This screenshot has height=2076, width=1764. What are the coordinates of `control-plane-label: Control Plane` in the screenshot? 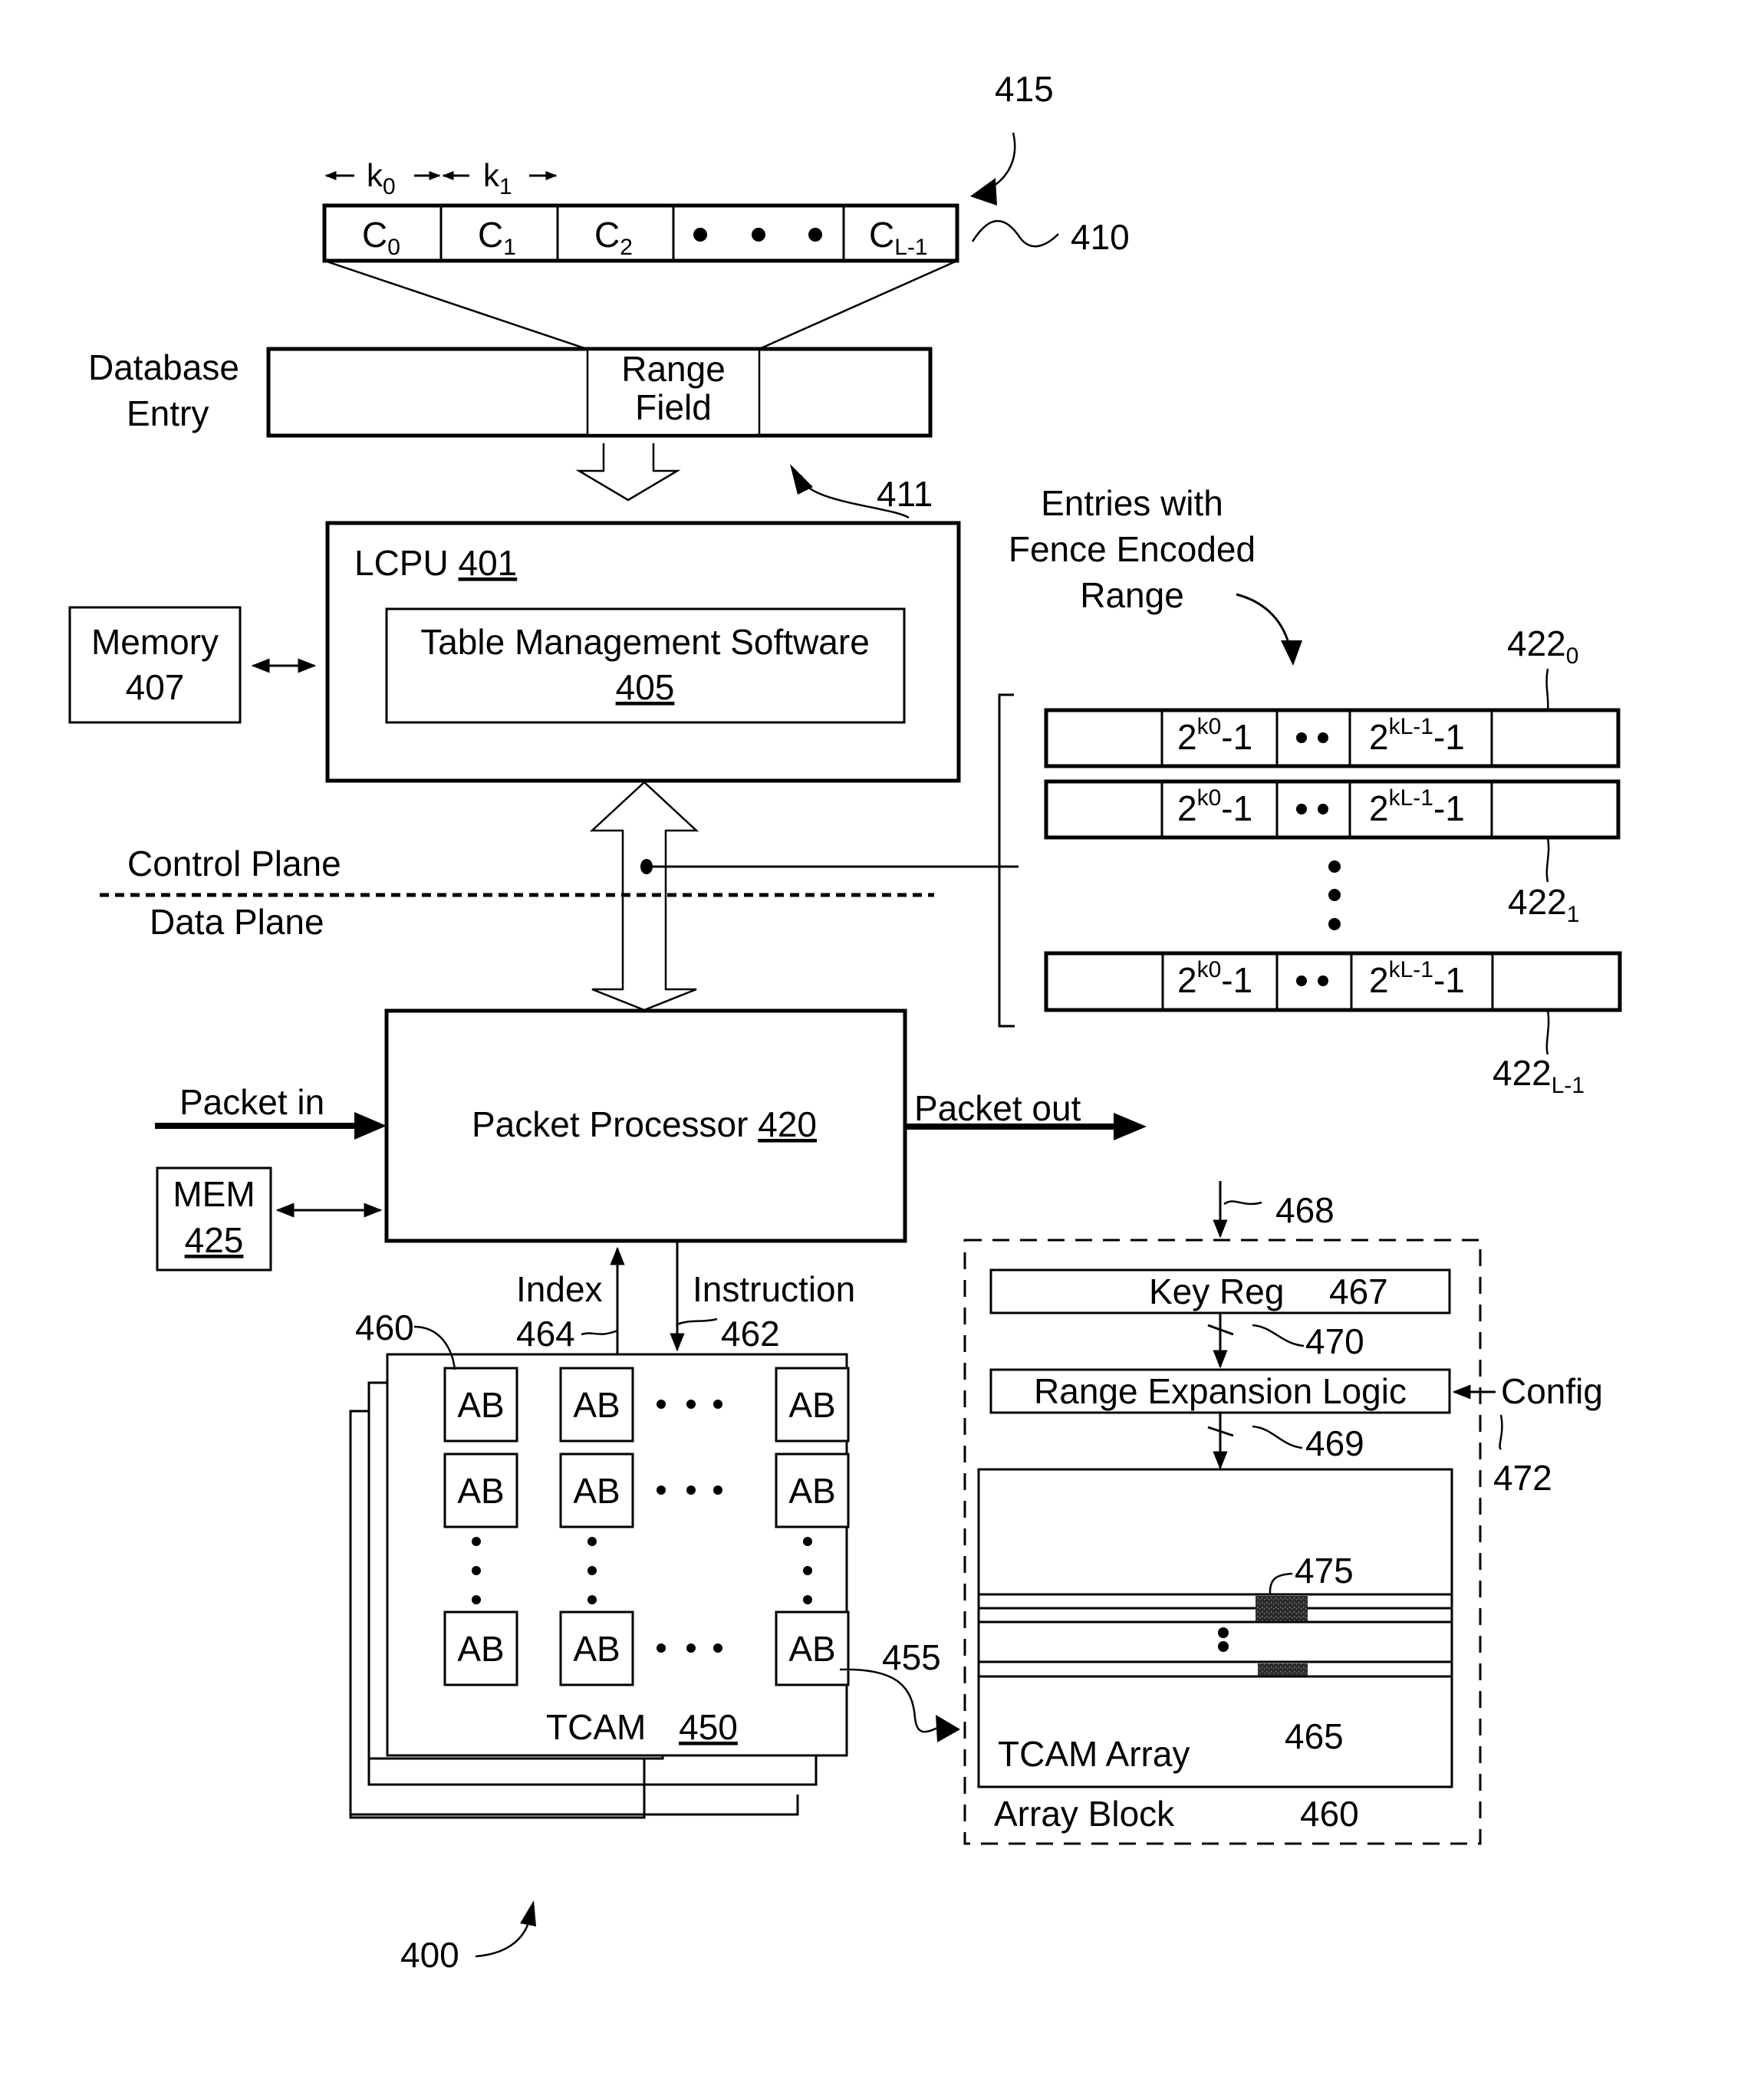 It's located at (234, 864).